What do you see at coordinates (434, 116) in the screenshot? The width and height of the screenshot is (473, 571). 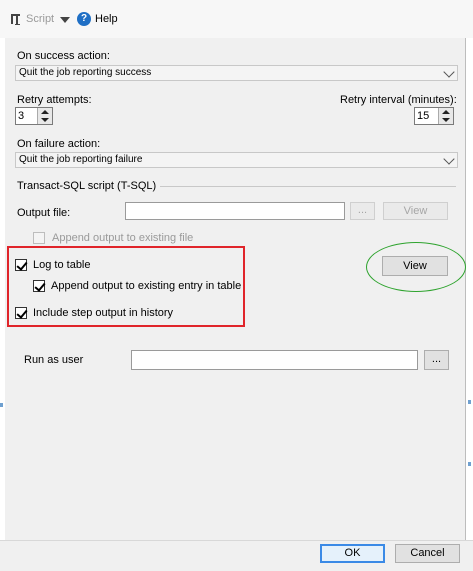 I see `retry-interval-stepper: 15` at bounding box center [434, 116].